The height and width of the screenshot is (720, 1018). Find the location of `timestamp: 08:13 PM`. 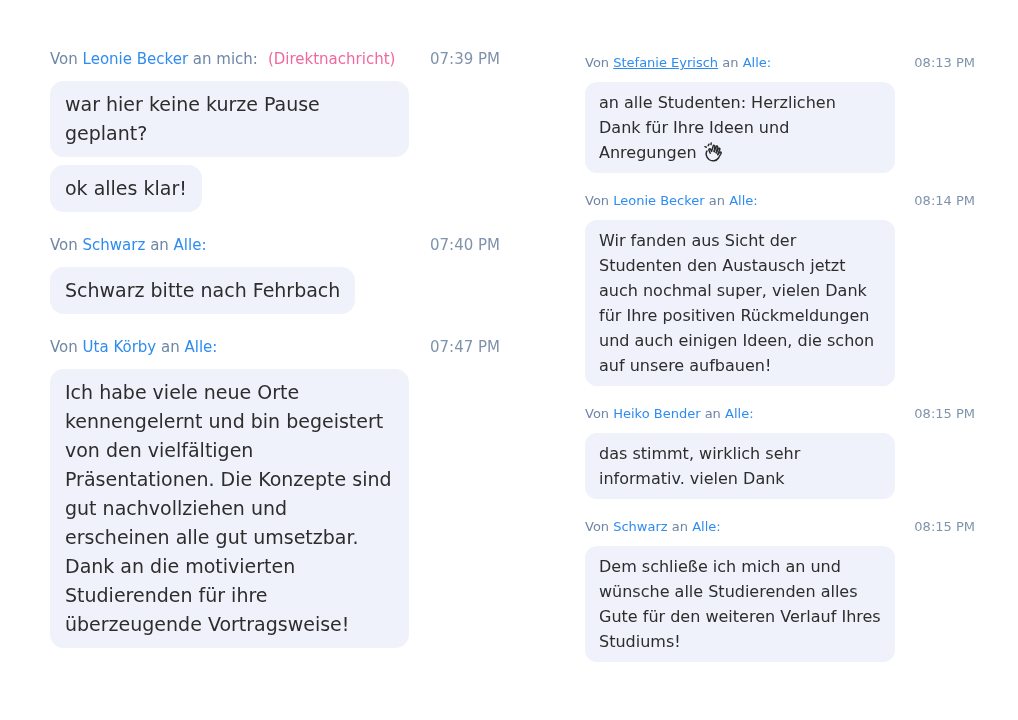

timestamp: 08:13 PM is located at coordinates (944, 63).